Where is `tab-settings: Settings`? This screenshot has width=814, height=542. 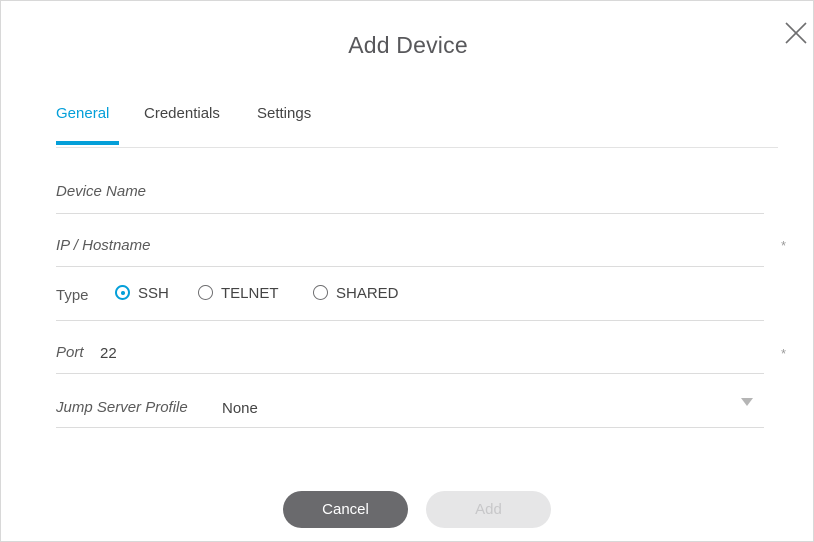
tab-settings: Settings is located at coordinates (284, 113).